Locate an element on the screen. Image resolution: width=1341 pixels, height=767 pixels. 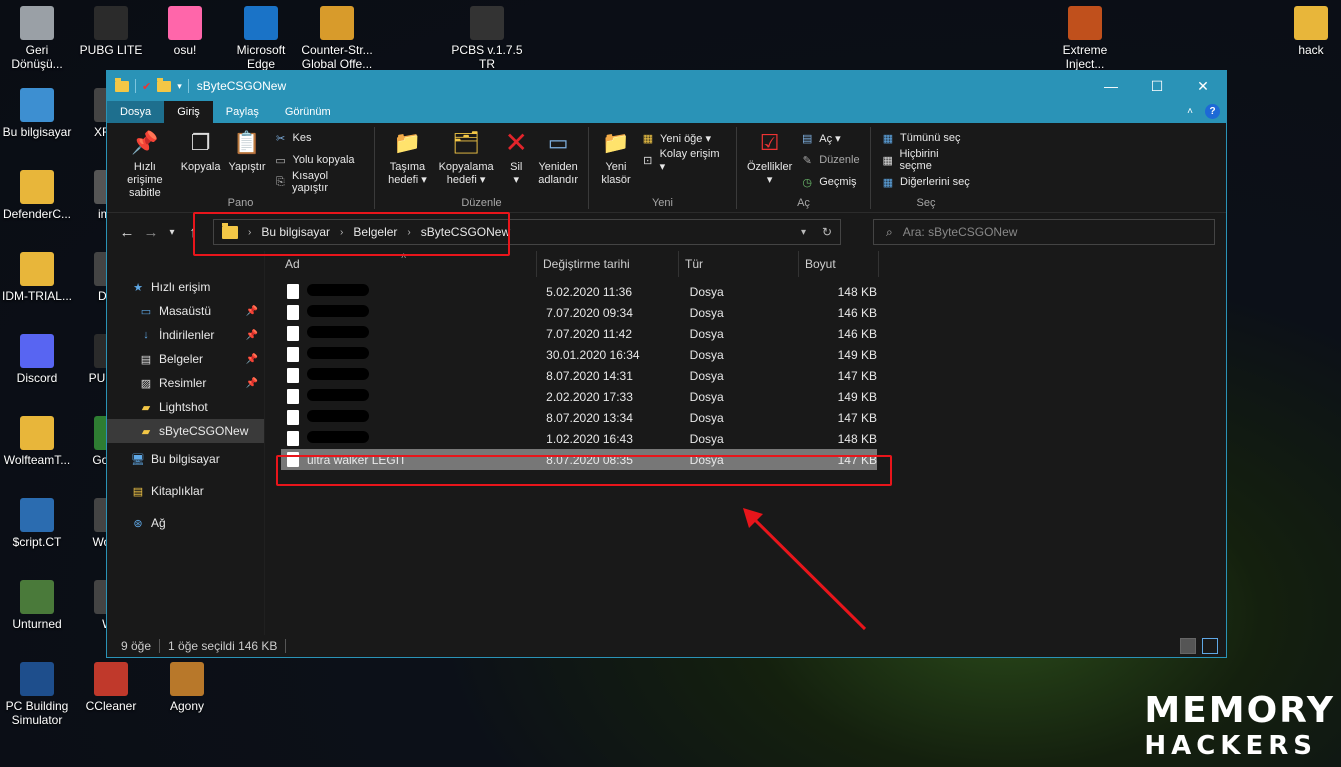
recycle-bin-icon is located at coordinates (37, 23).